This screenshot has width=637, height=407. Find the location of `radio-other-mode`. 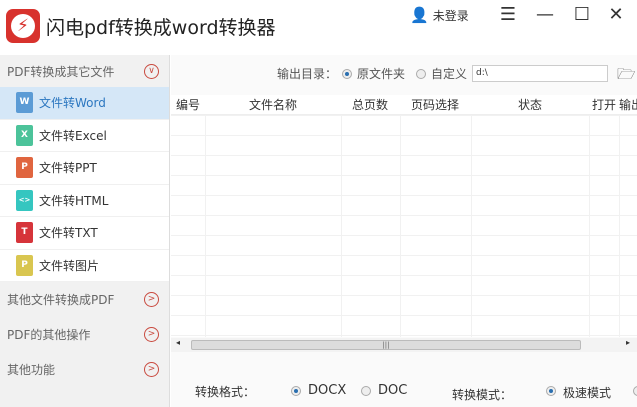

radio-other-mode is located at coordinates (635, 391).